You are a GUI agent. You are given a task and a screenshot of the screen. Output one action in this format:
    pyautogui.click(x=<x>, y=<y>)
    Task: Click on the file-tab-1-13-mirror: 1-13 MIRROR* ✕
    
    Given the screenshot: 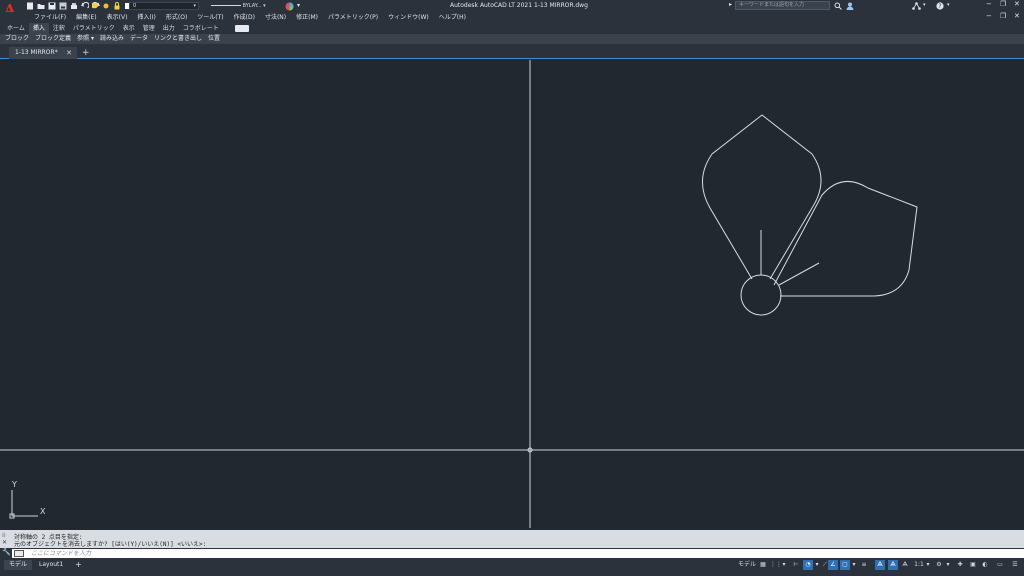 What is the action you would take?
    pyautogui.click(x=43, y=53)
    